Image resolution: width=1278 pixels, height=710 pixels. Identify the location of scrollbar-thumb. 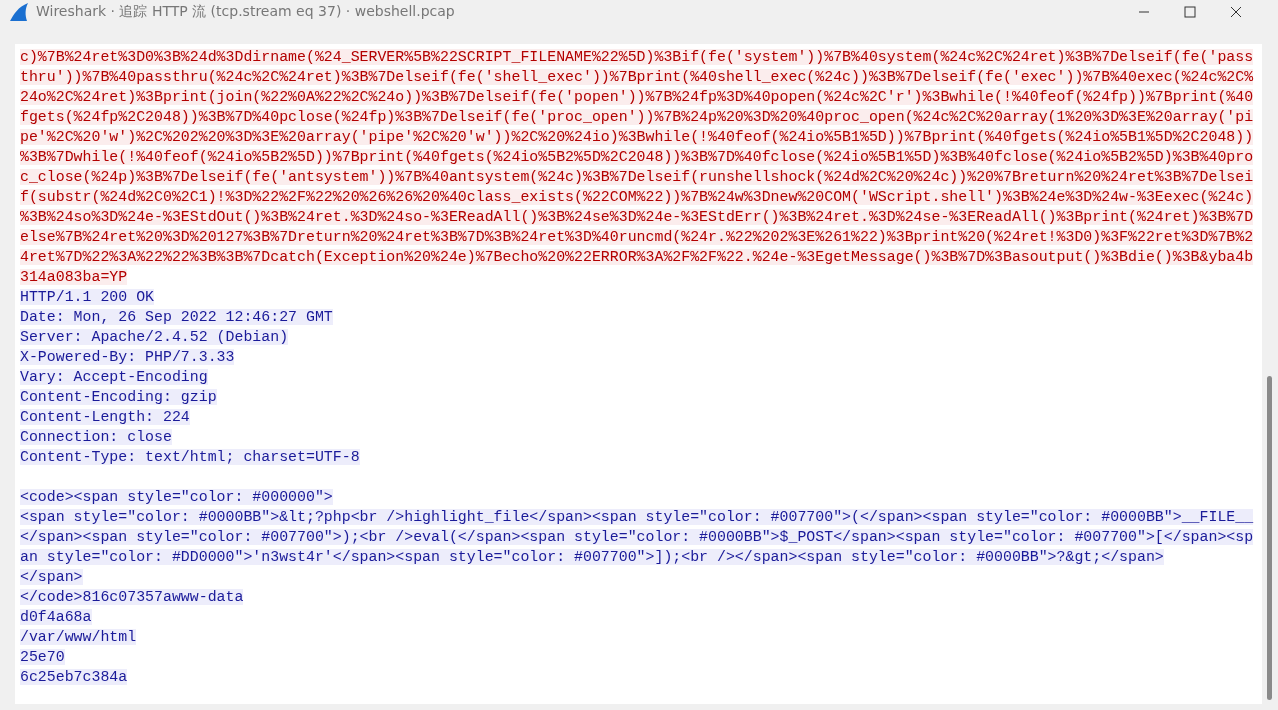
(1269, 538).